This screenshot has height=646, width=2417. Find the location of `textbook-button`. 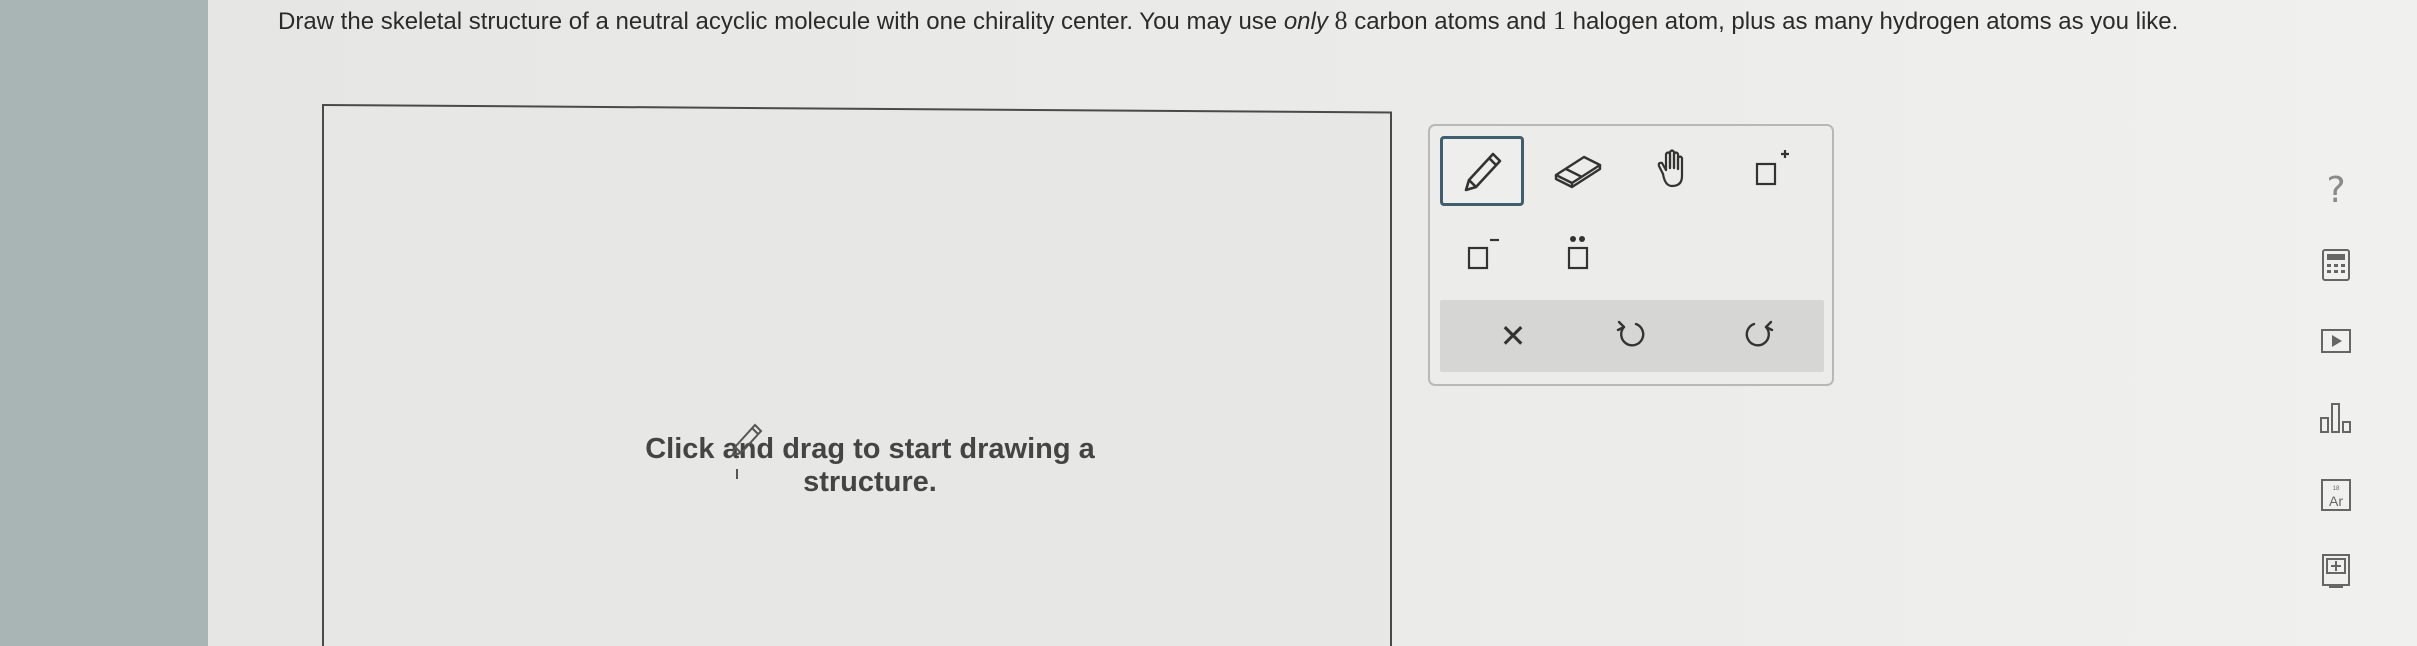

textbook-button is located at coordinates (2336, 573).